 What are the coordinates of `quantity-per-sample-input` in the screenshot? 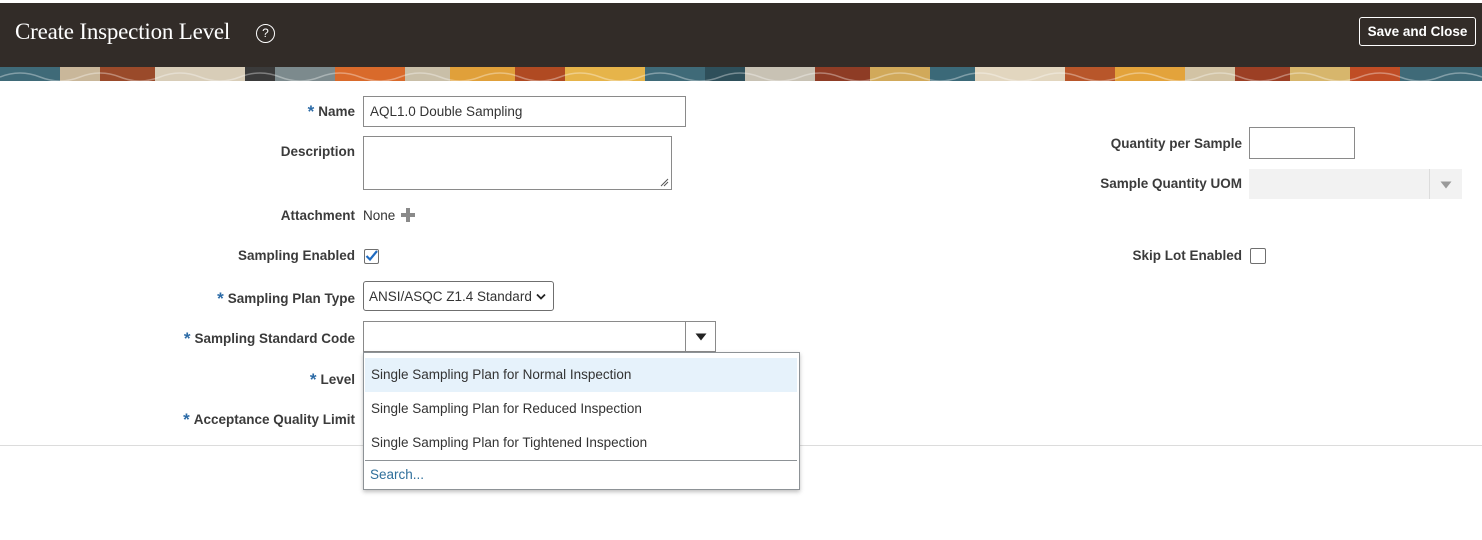 It's located at (1302, 143).